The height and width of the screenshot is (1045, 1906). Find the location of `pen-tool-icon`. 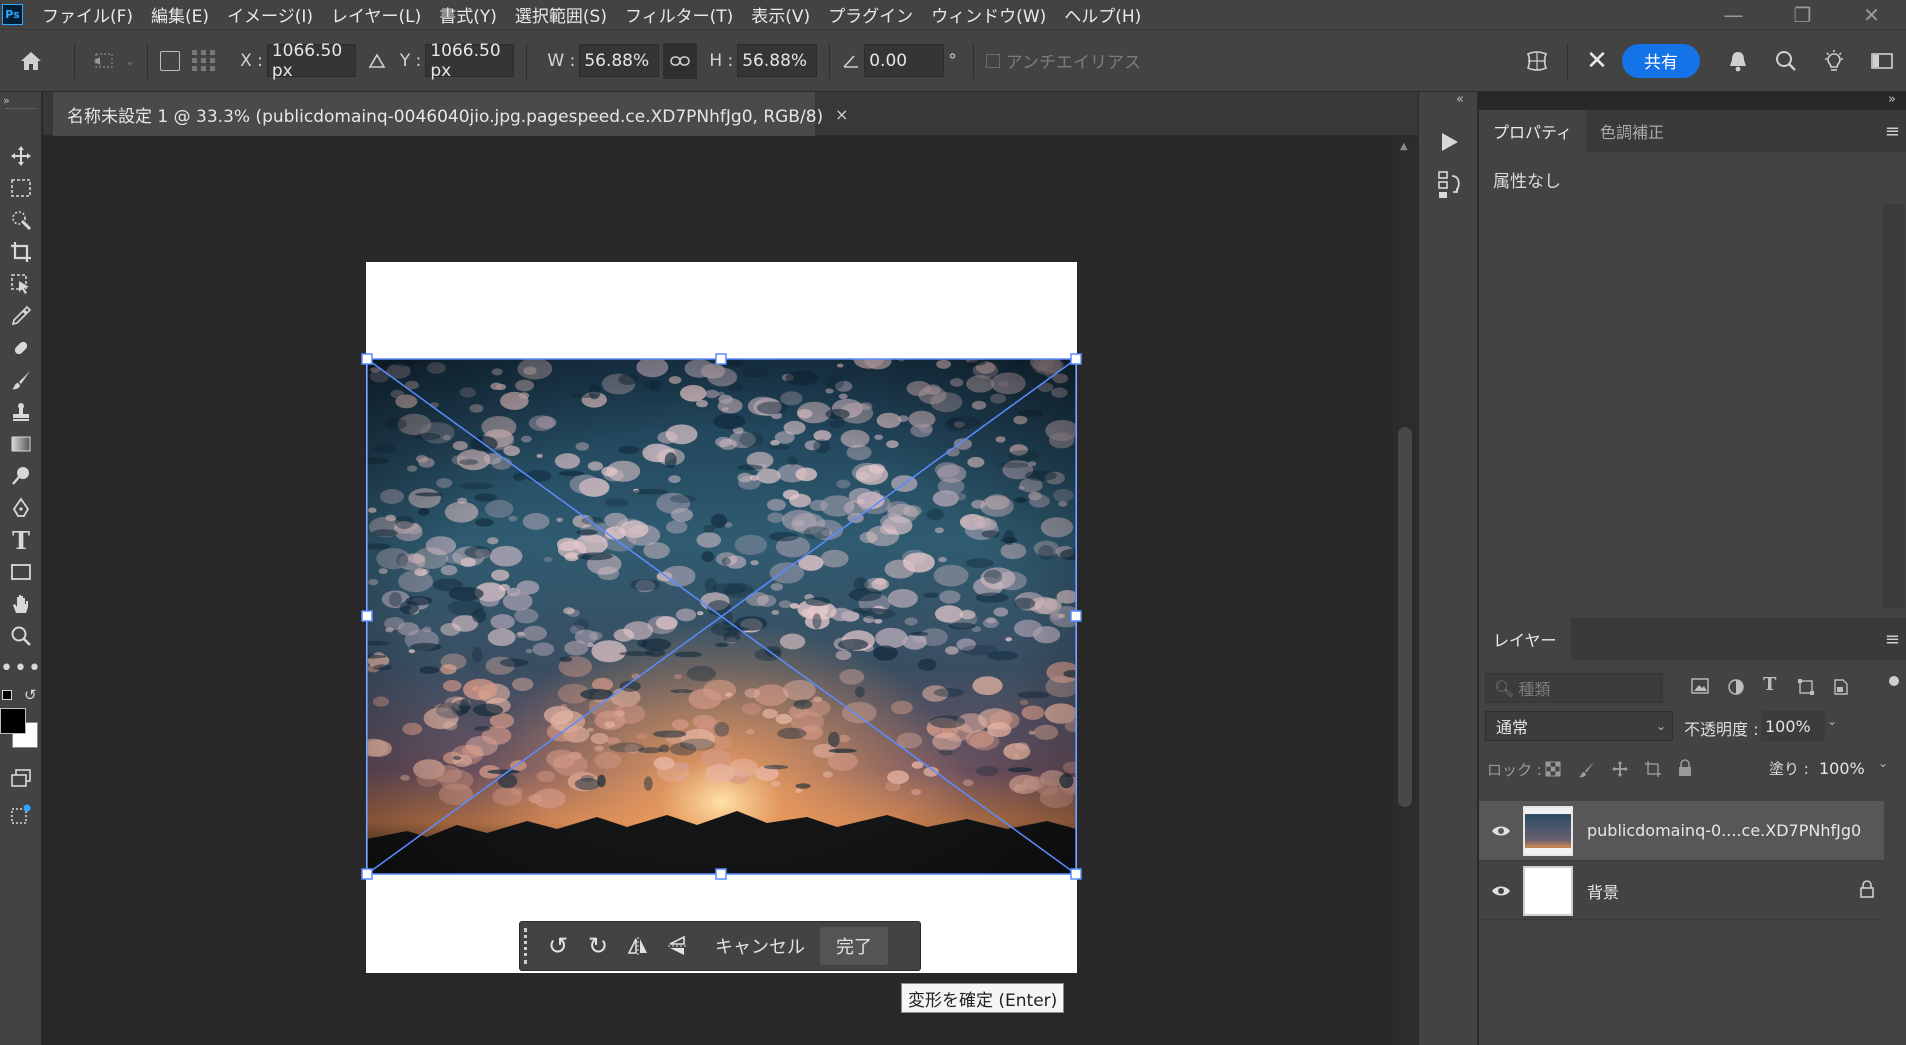

pen-tool-icon is located at coordinates (21, 508).